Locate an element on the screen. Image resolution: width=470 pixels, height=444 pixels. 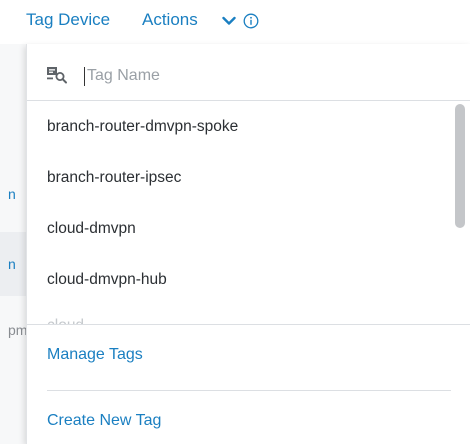
tag-list-item: branch-router-ipsec is located at coordinates (114, 178).